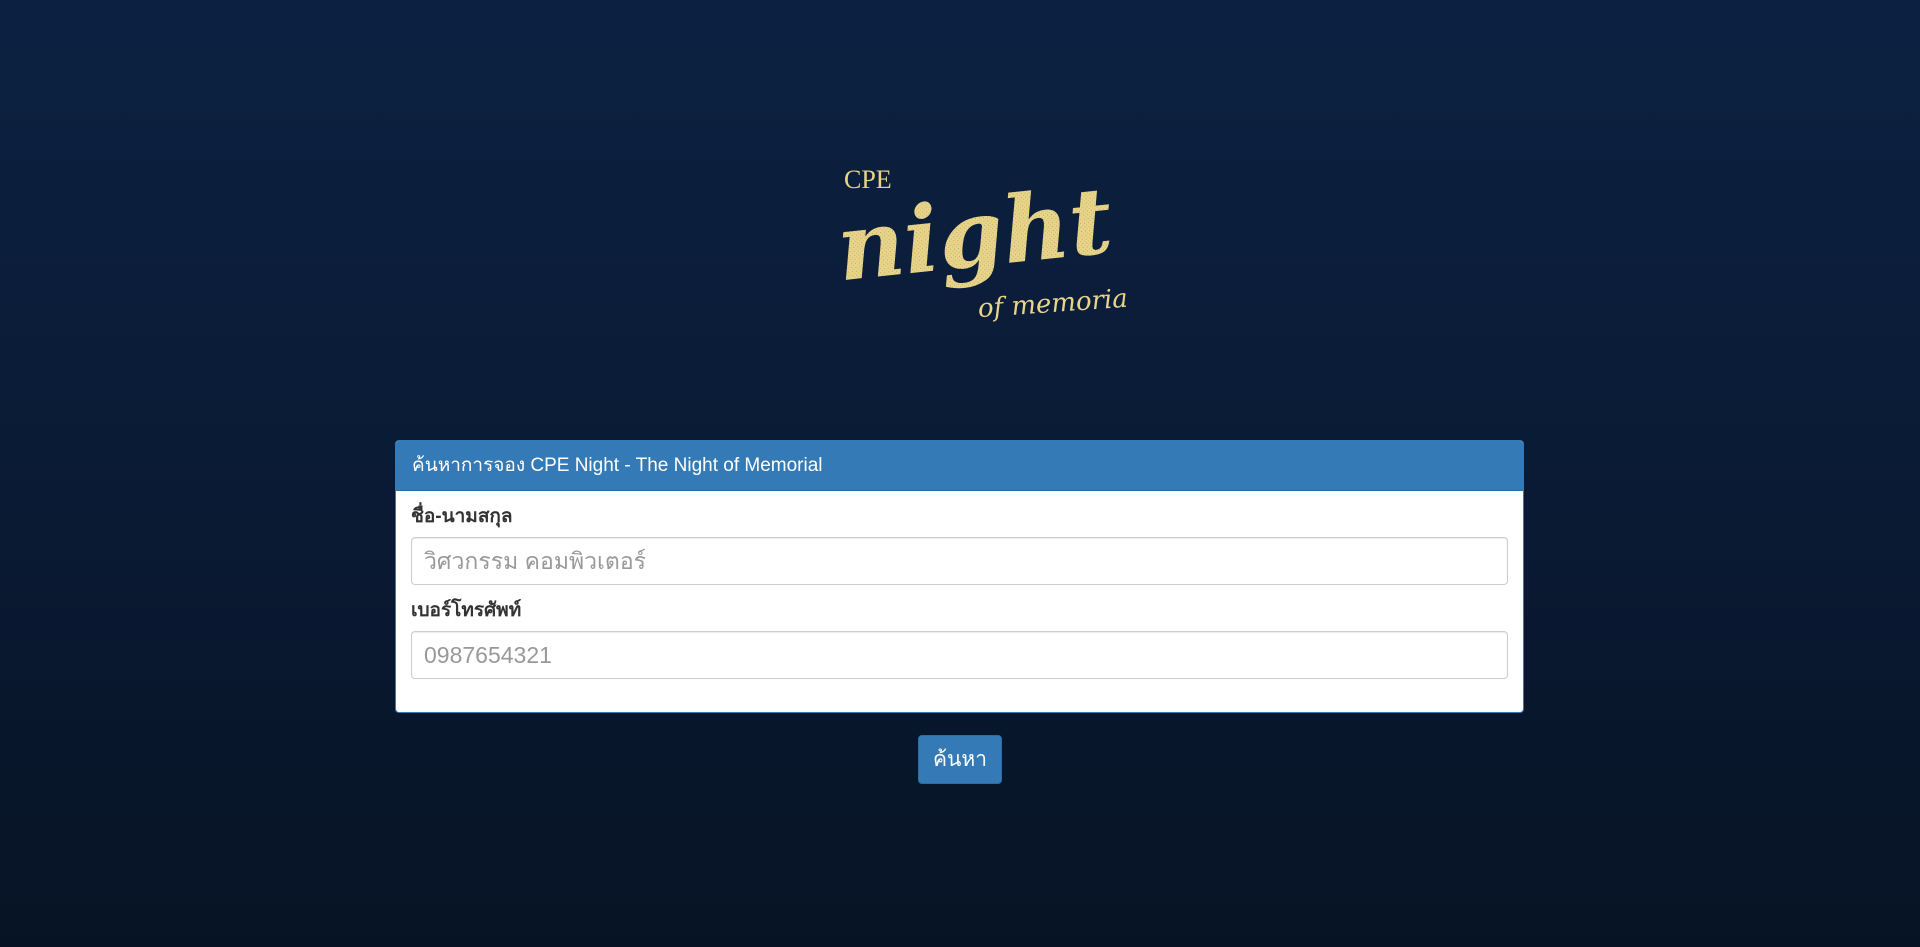 This screenshot has width=1920, height=947. I want to click on panel-body: ชื่อ-นามสกุล เบอร์โทรศัพท์, so click(959, 585).